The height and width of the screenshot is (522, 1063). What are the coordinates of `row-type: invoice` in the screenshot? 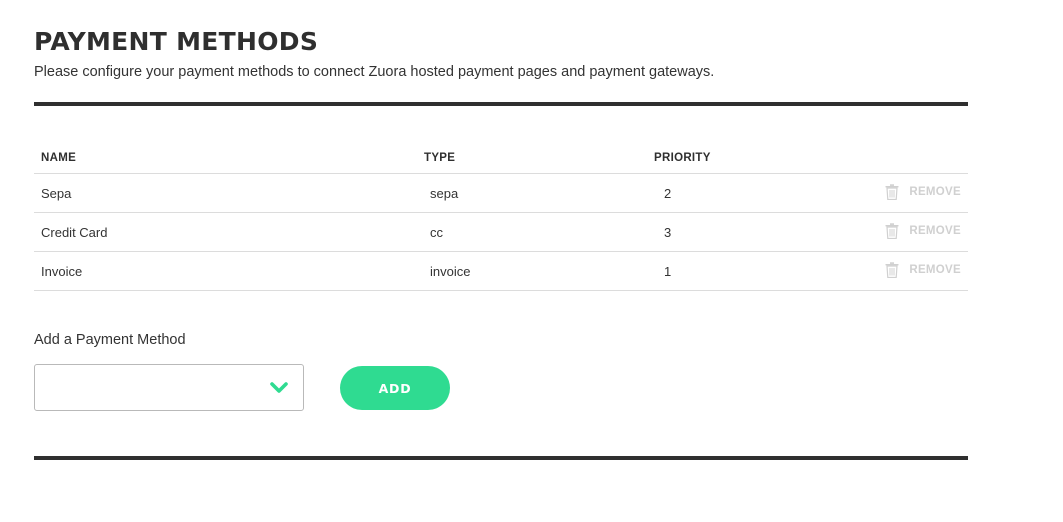 It's located at (450, 271).